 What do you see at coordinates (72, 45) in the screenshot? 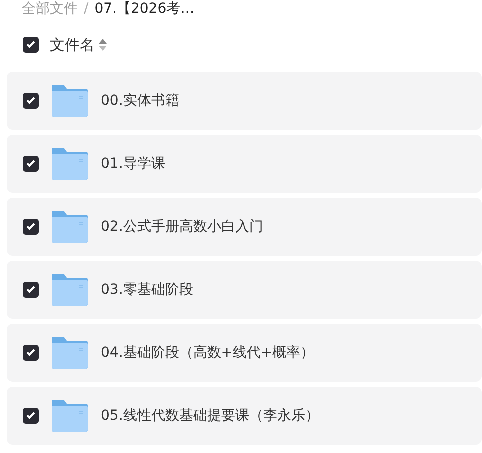
I see `column-header: 文件名` at bounding box center [72, 45].